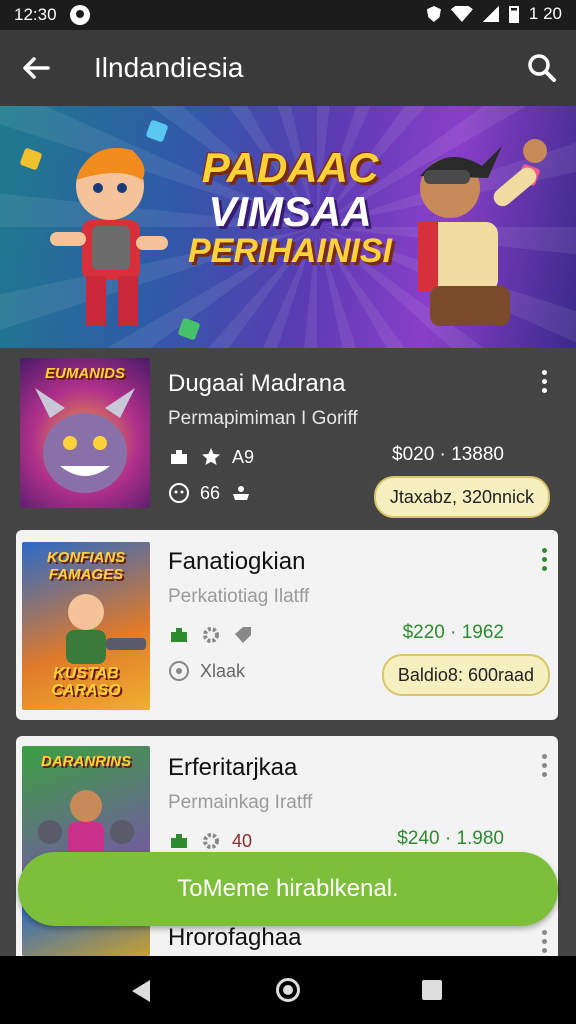 This screenshot has width=576, height=1024. Describe the element at coordinates (84, 373) in the screenshot. I see `thumbnail-title: EUMANIDS` at that location.